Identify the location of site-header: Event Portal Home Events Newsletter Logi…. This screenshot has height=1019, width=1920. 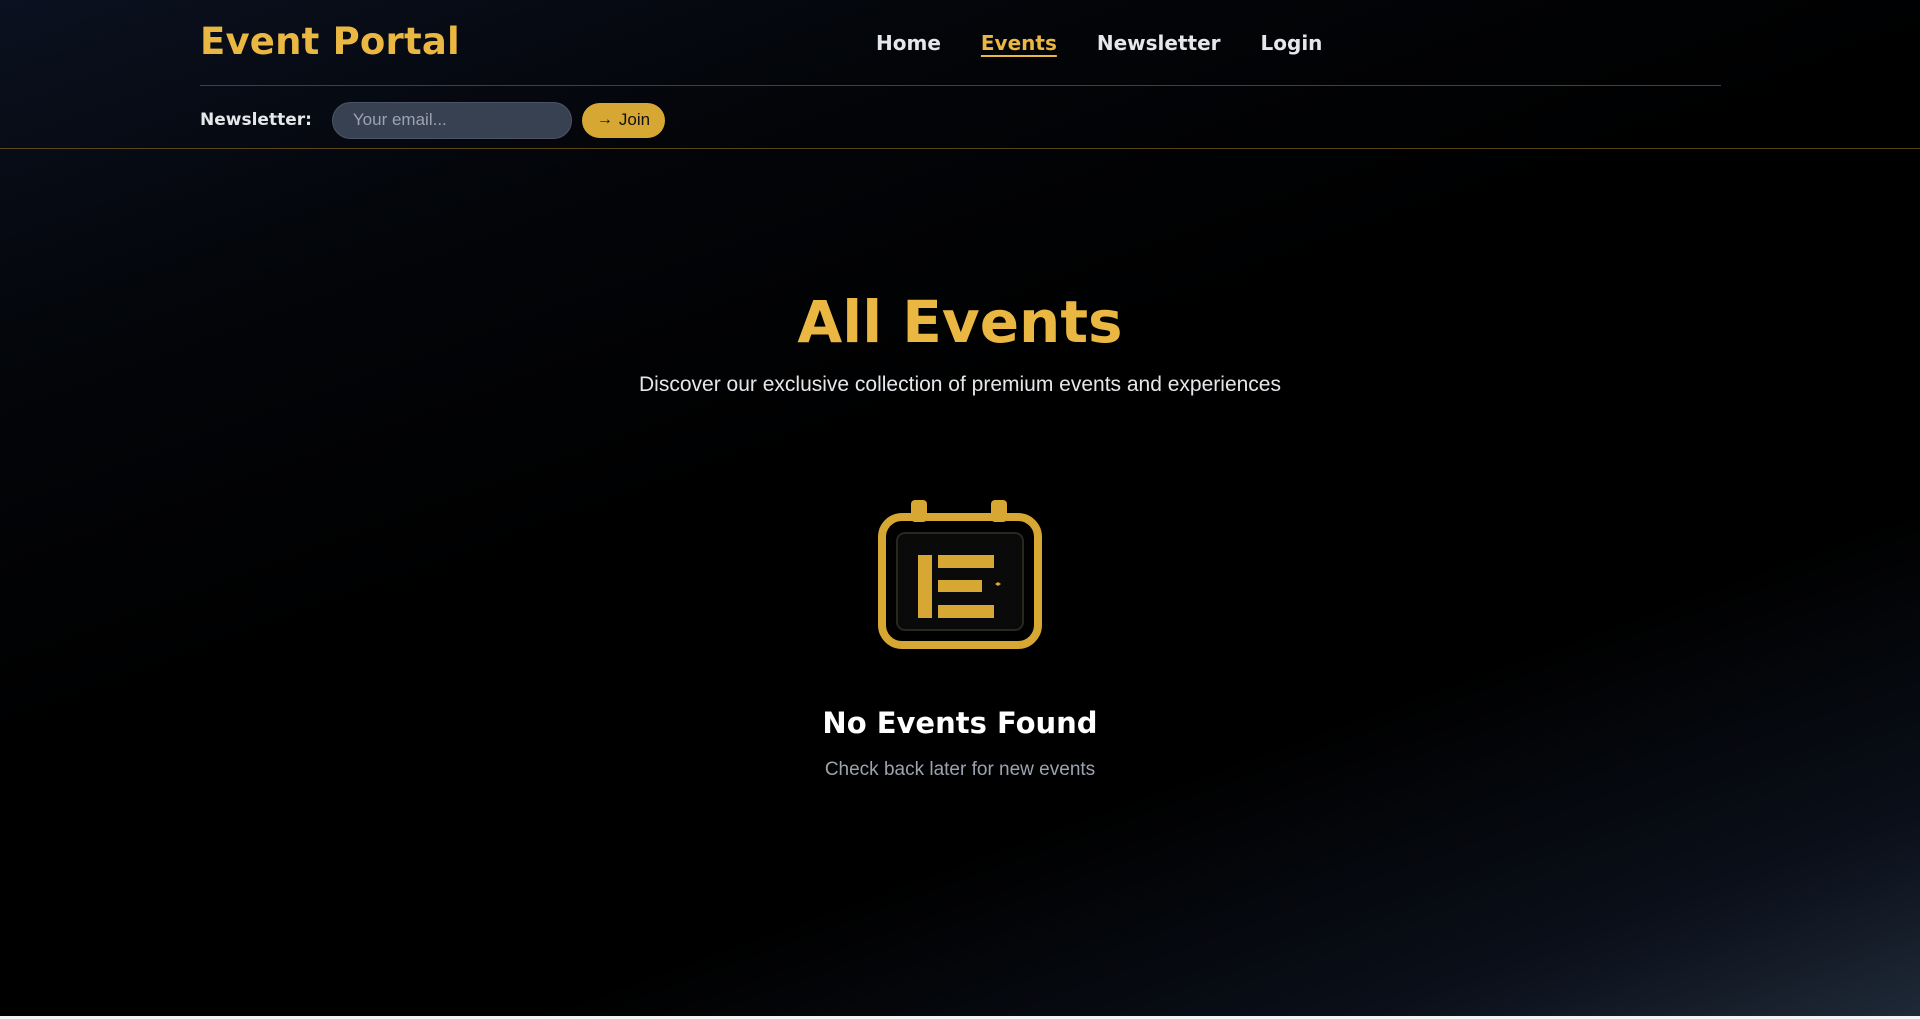
(960, 74).